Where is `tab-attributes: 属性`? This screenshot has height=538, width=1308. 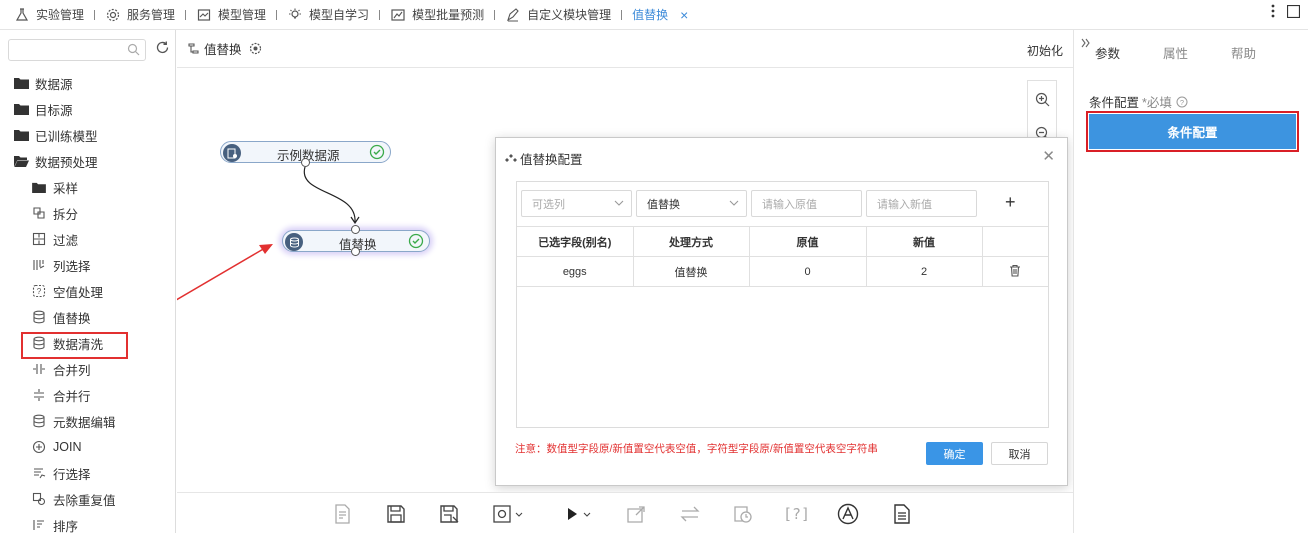
tab-attributes: 属性 is located at coordinates (1175, 52).